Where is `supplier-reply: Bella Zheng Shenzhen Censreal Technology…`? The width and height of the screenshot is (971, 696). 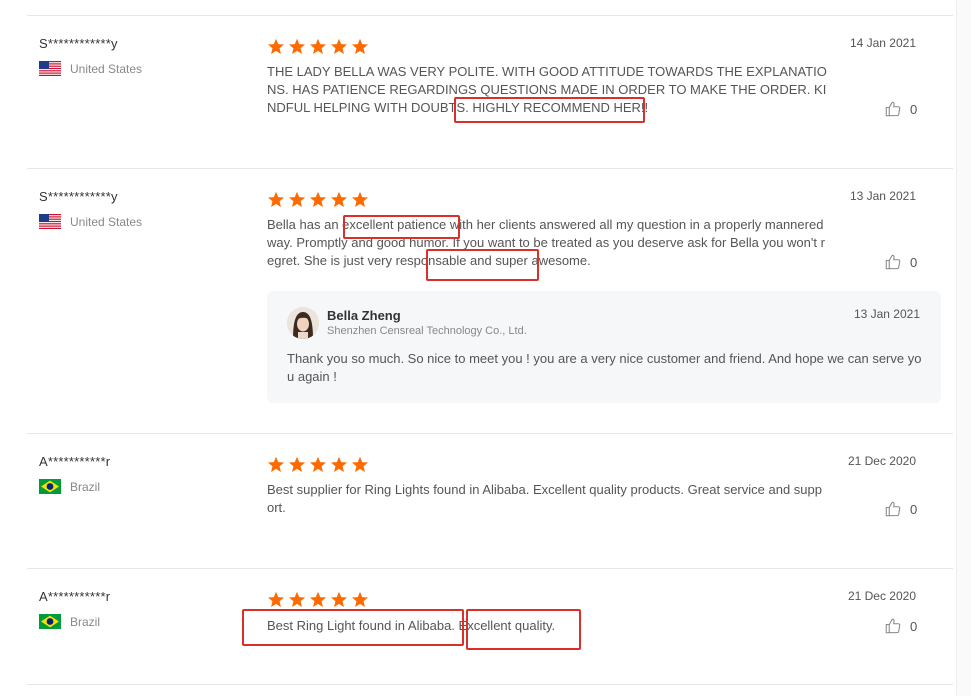
supplier-reply: Bella Zheng Shenzhen Censreal Technology… is located at coordinates (604, 347).